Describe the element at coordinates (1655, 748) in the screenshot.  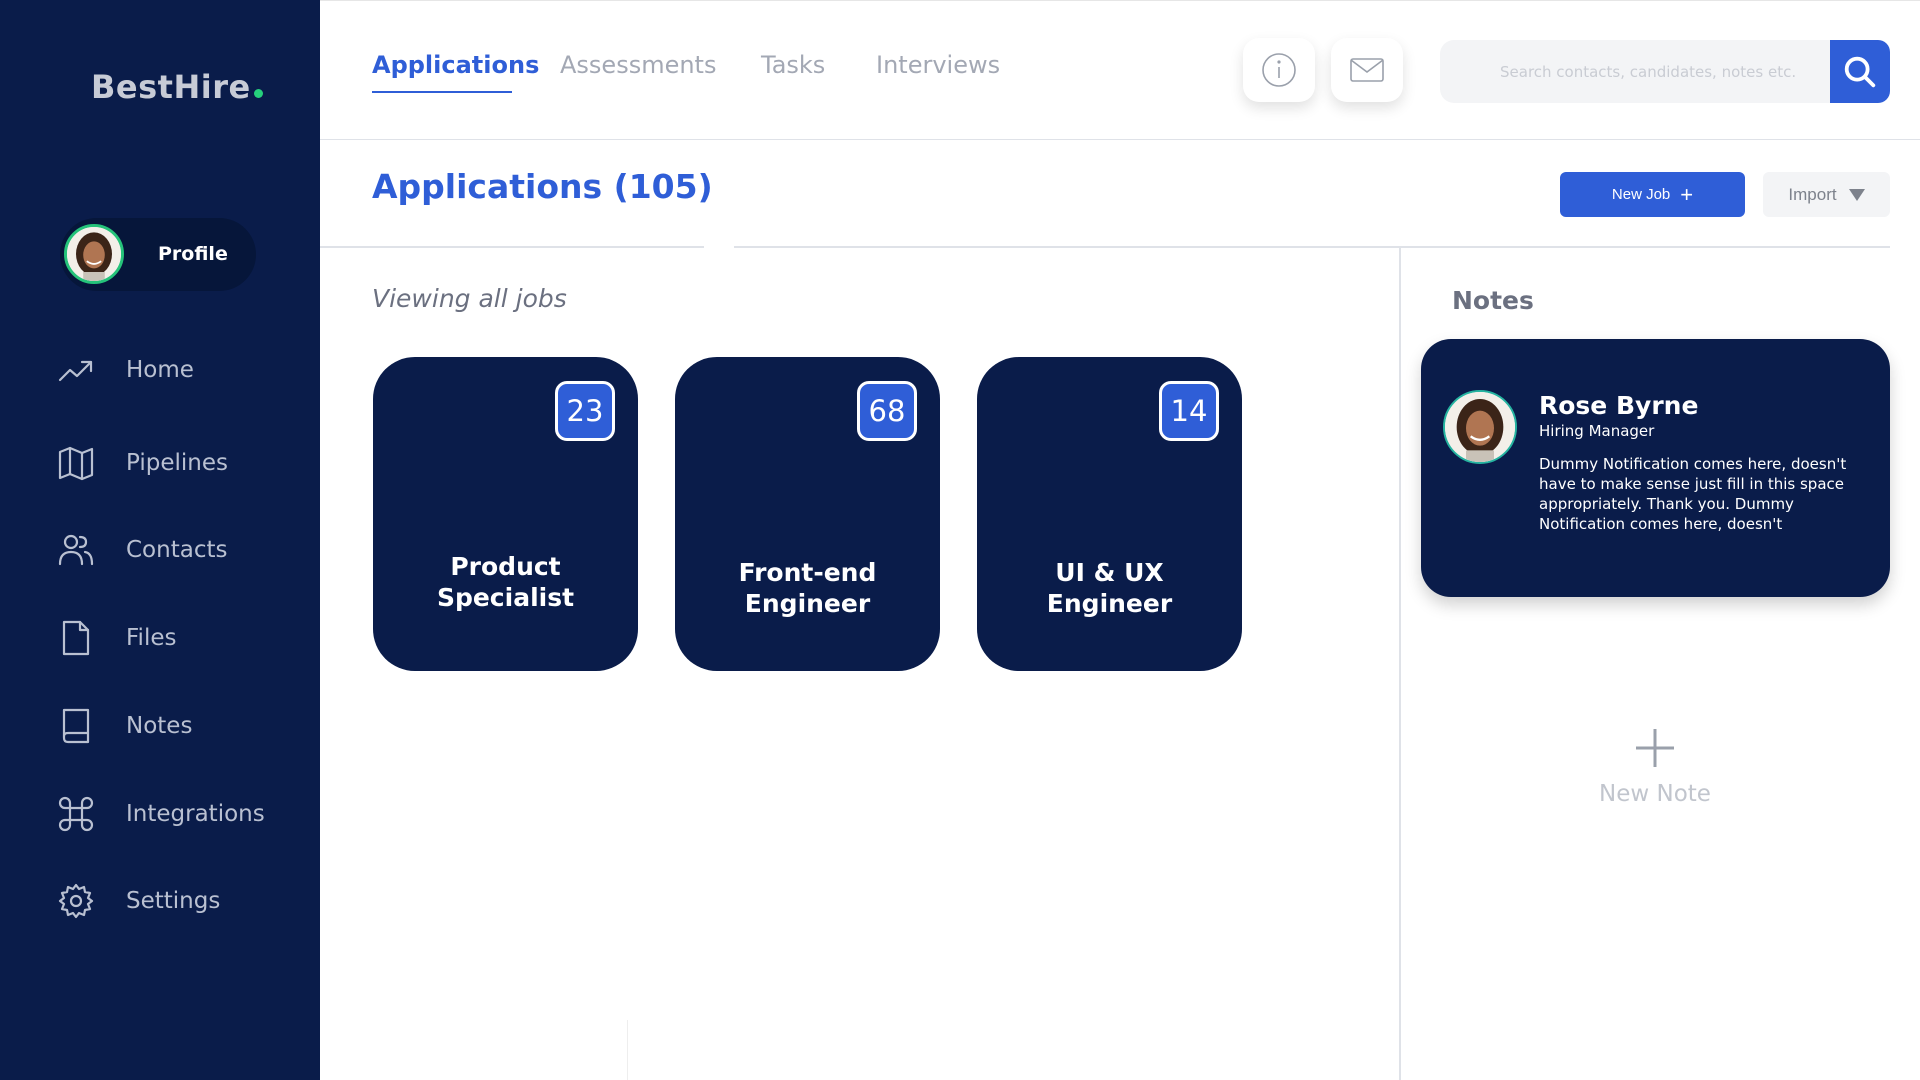
I see `plus-icon` at that location.